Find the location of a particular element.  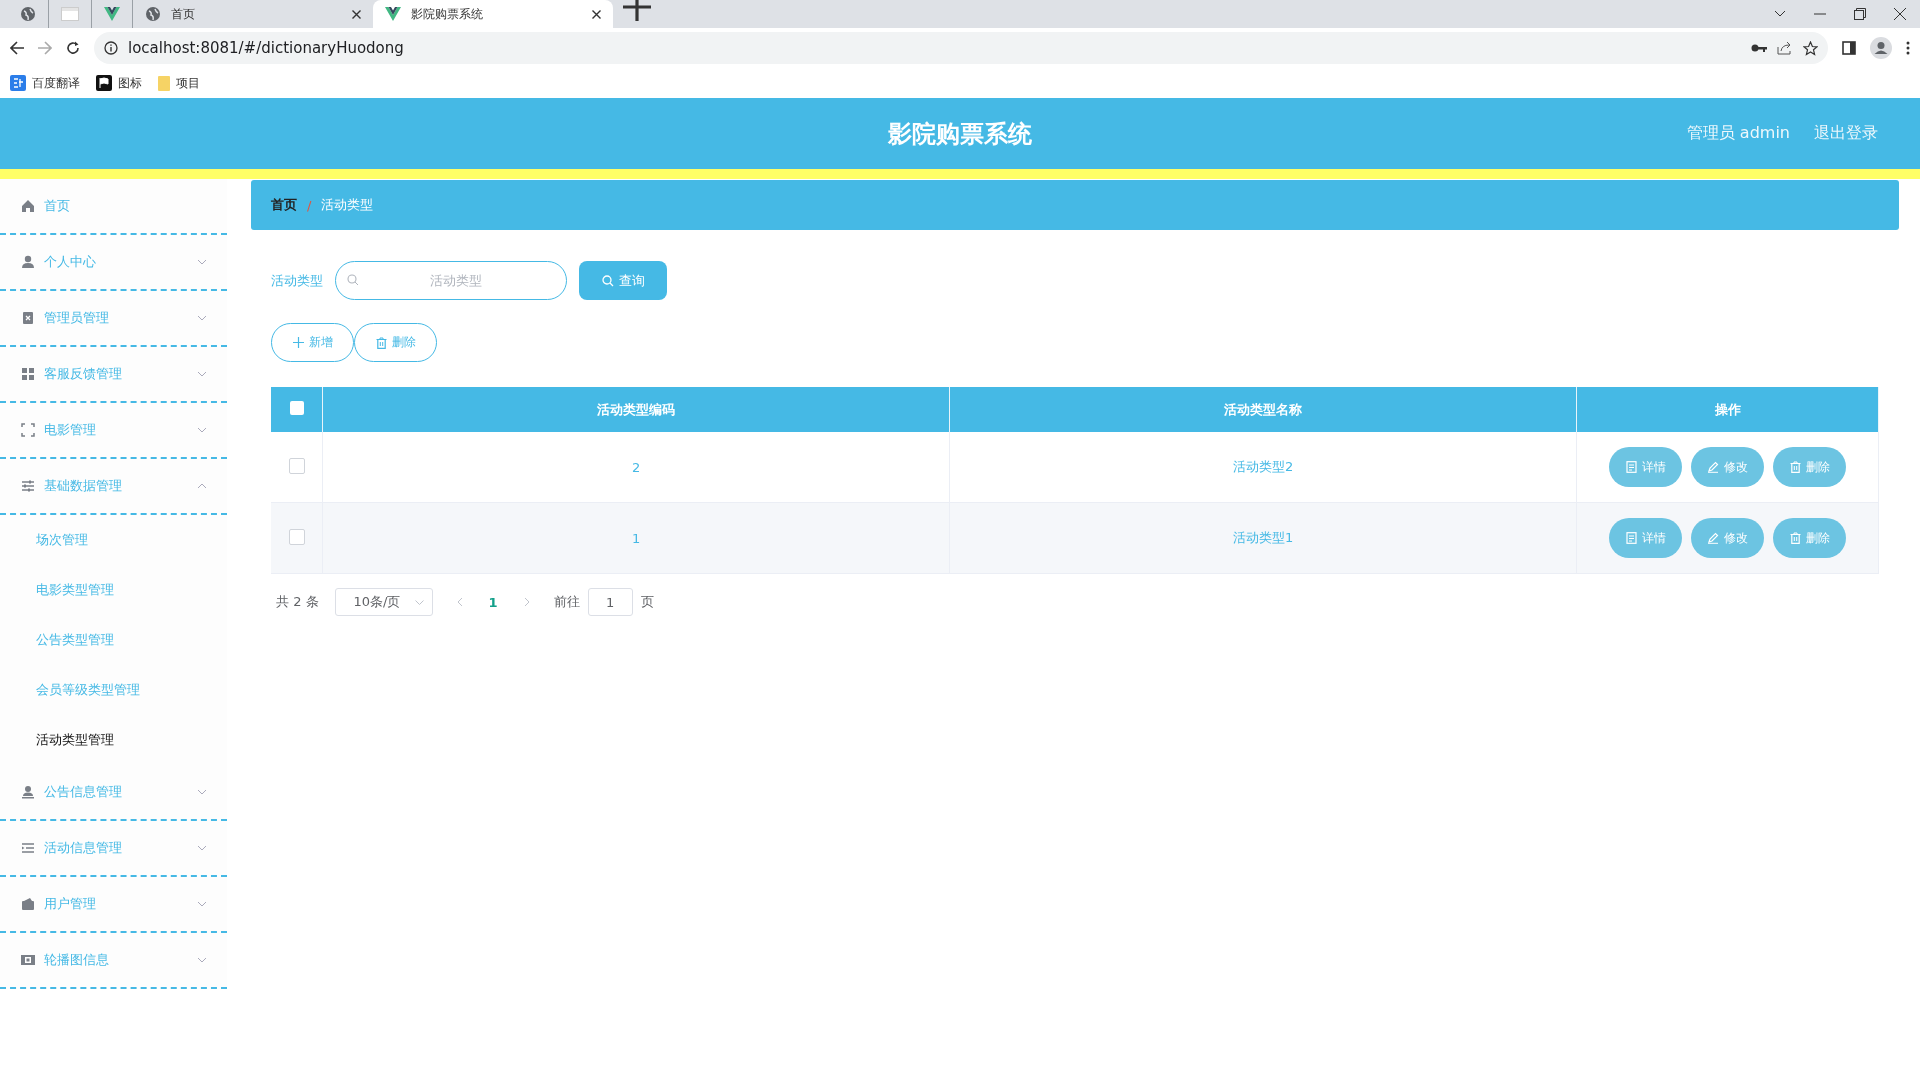

sidebar-item: 公告信息管理 is located at coordinates (113, 793).